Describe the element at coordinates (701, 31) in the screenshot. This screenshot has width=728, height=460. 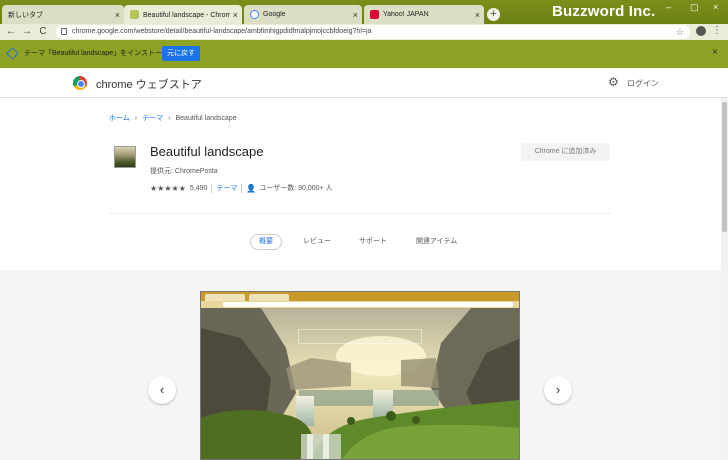
I see `profile-avatar-icon` at that location.